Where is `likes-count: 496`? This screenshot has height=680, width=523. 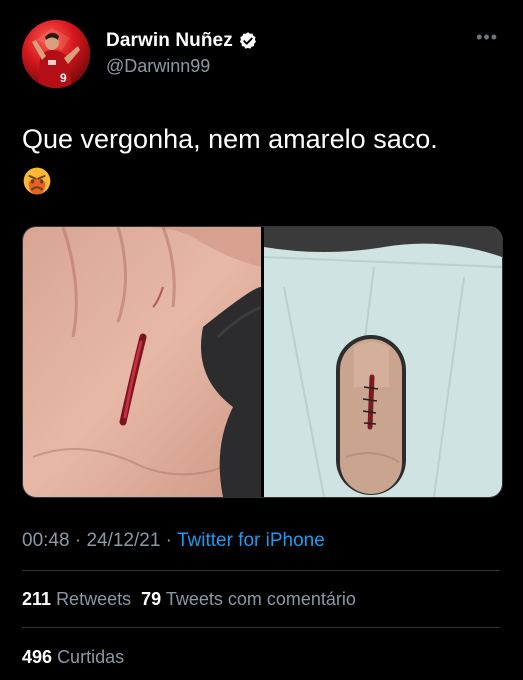 likes-count: 496 is located at coordinates (37, 657).